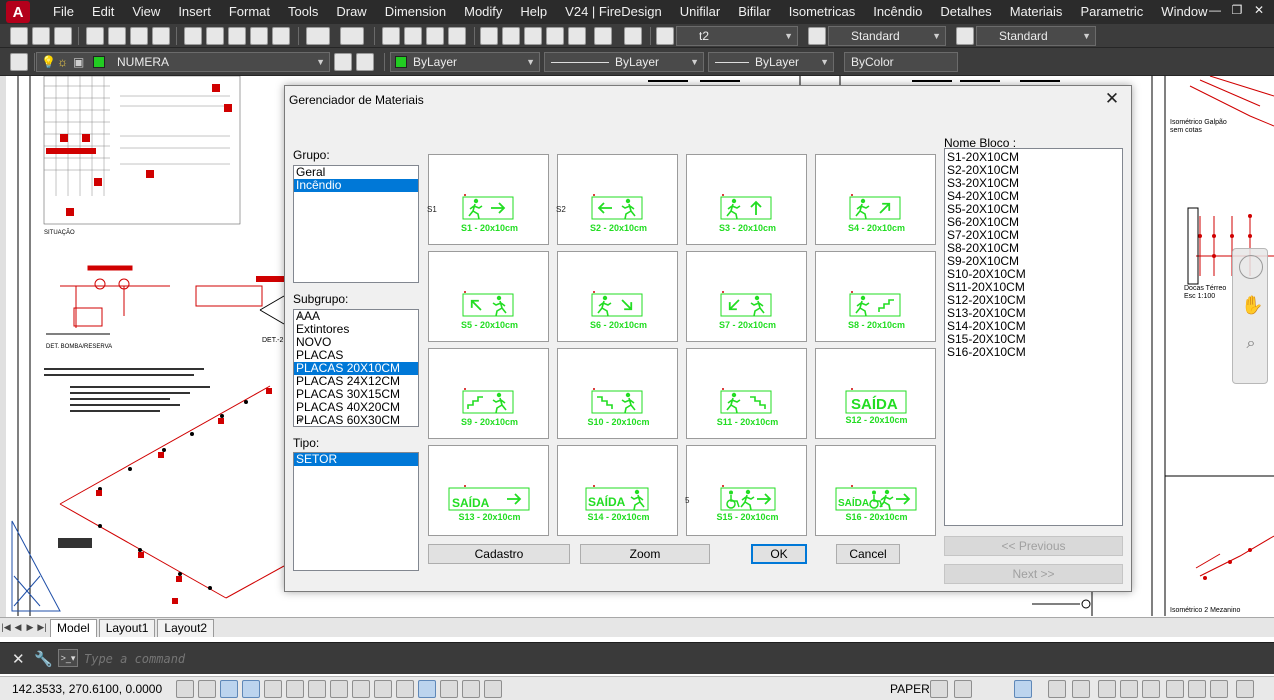 This screenshot has height=700, width=1274. I want to click on new-file-icon, so click(19, 36).